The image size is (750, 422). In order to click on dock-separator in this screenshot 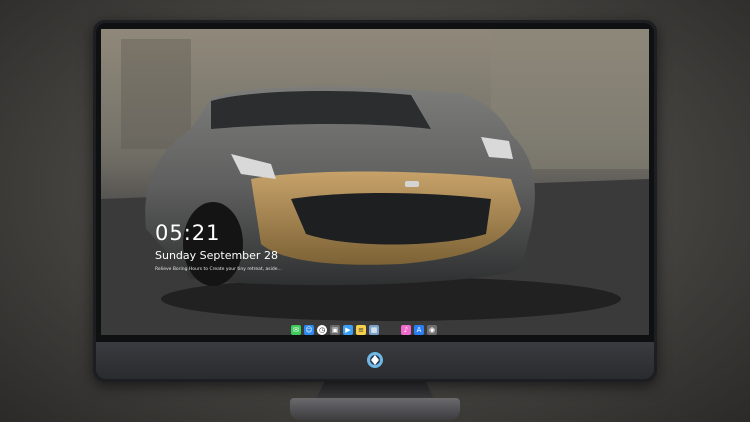, I will do `click(390, 330)`.